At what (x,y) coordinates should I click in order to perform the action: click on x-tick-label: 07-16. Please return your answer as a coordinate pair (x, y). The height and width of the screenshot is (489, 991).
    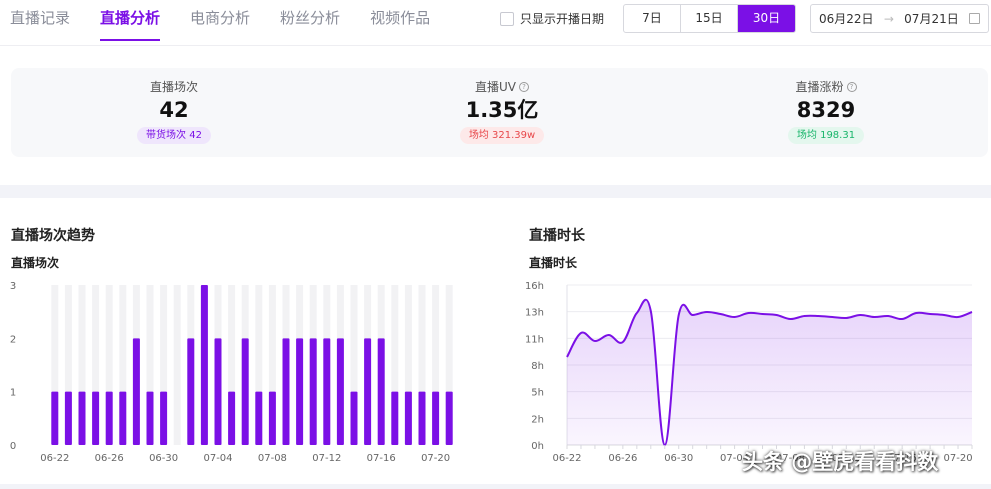
    Looking at the image, I should click on (381, 458).